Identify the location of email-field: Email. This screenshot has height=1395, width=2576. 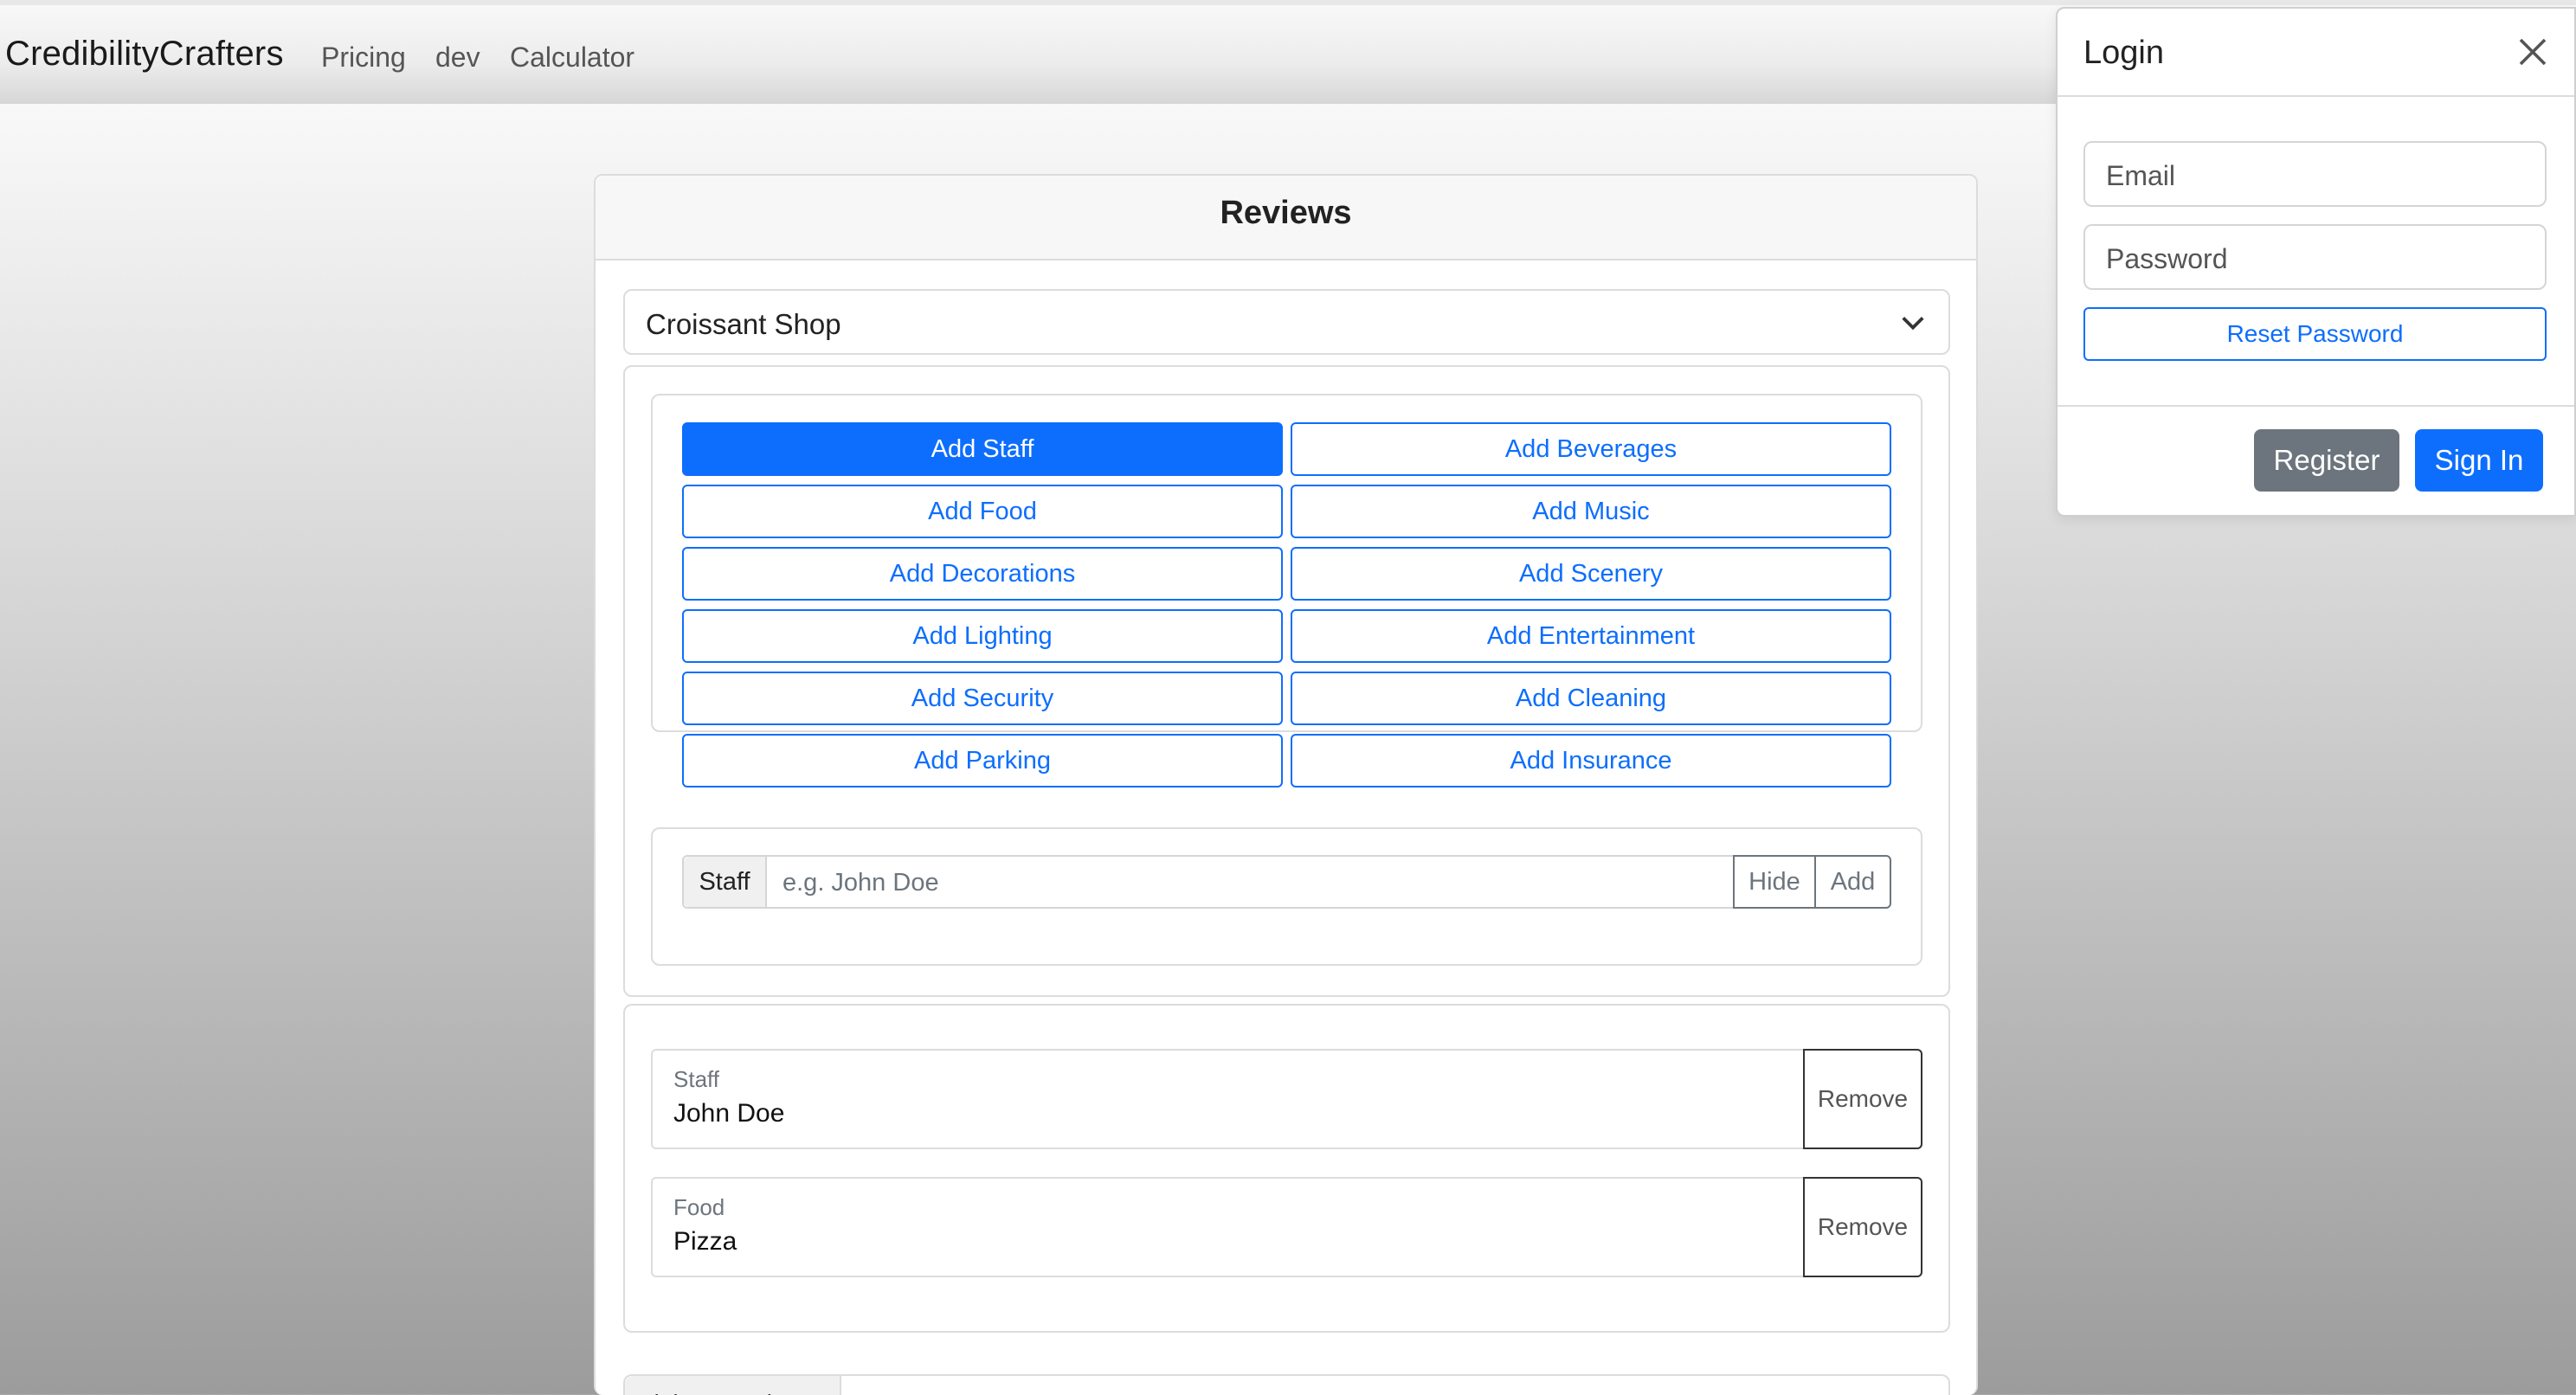
(2315, 174).